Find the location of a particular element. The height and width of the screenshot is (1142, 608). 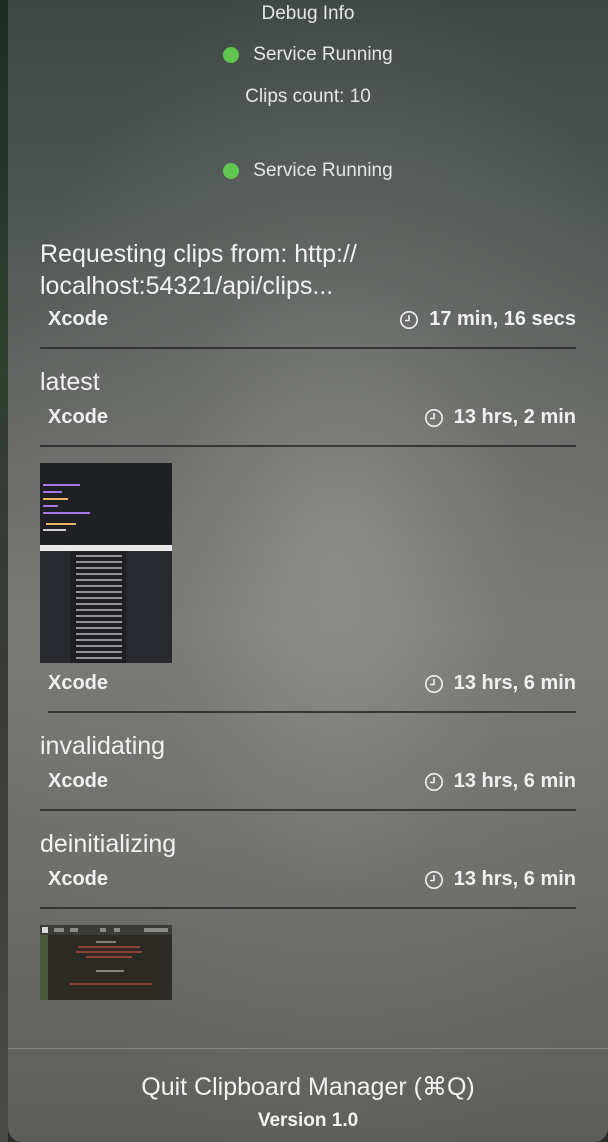

desktop-background-edge is located at coordinates (4, 571).